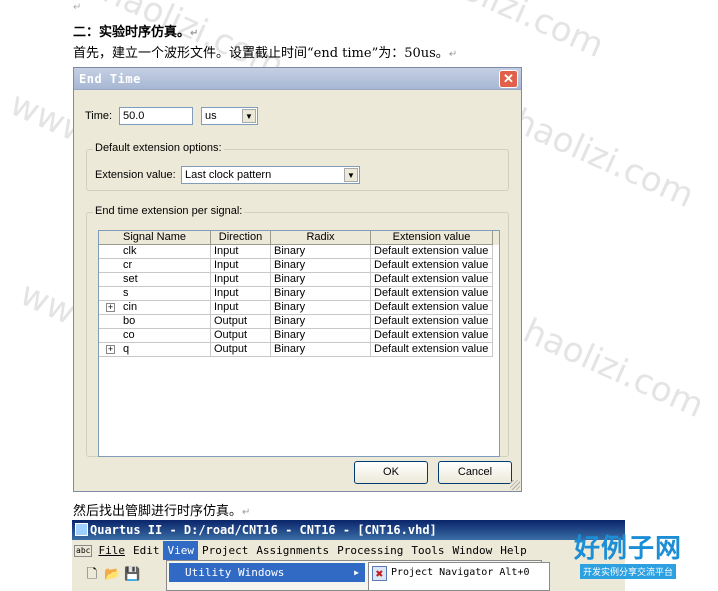 This screenshot has width=718, height=591. Describe the element at coordinates (155, 322) in the screenshot. I see `signal-name-cell: bo` at that location.